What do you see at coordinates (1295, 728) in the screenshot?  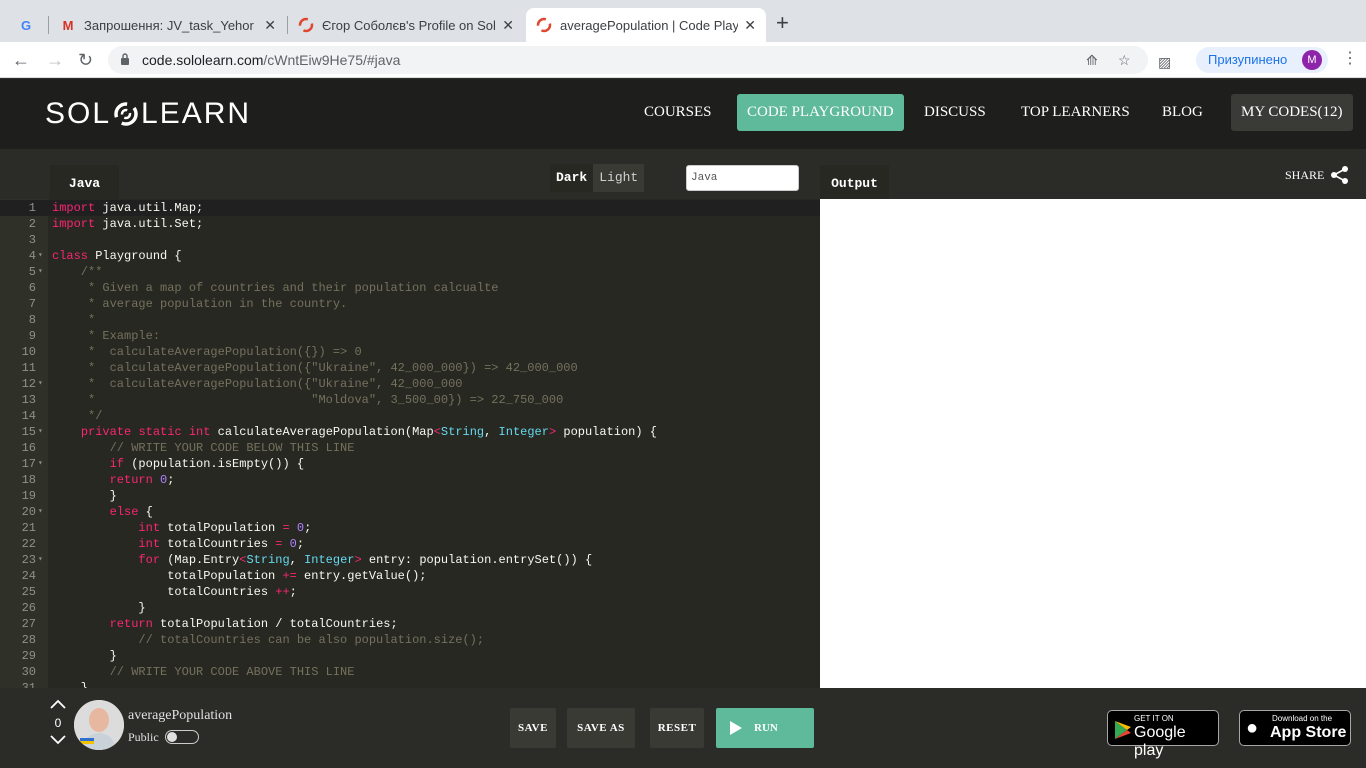 I see `app-store-badge: ● Download on the App Store` at bounding box center [1295, 728].